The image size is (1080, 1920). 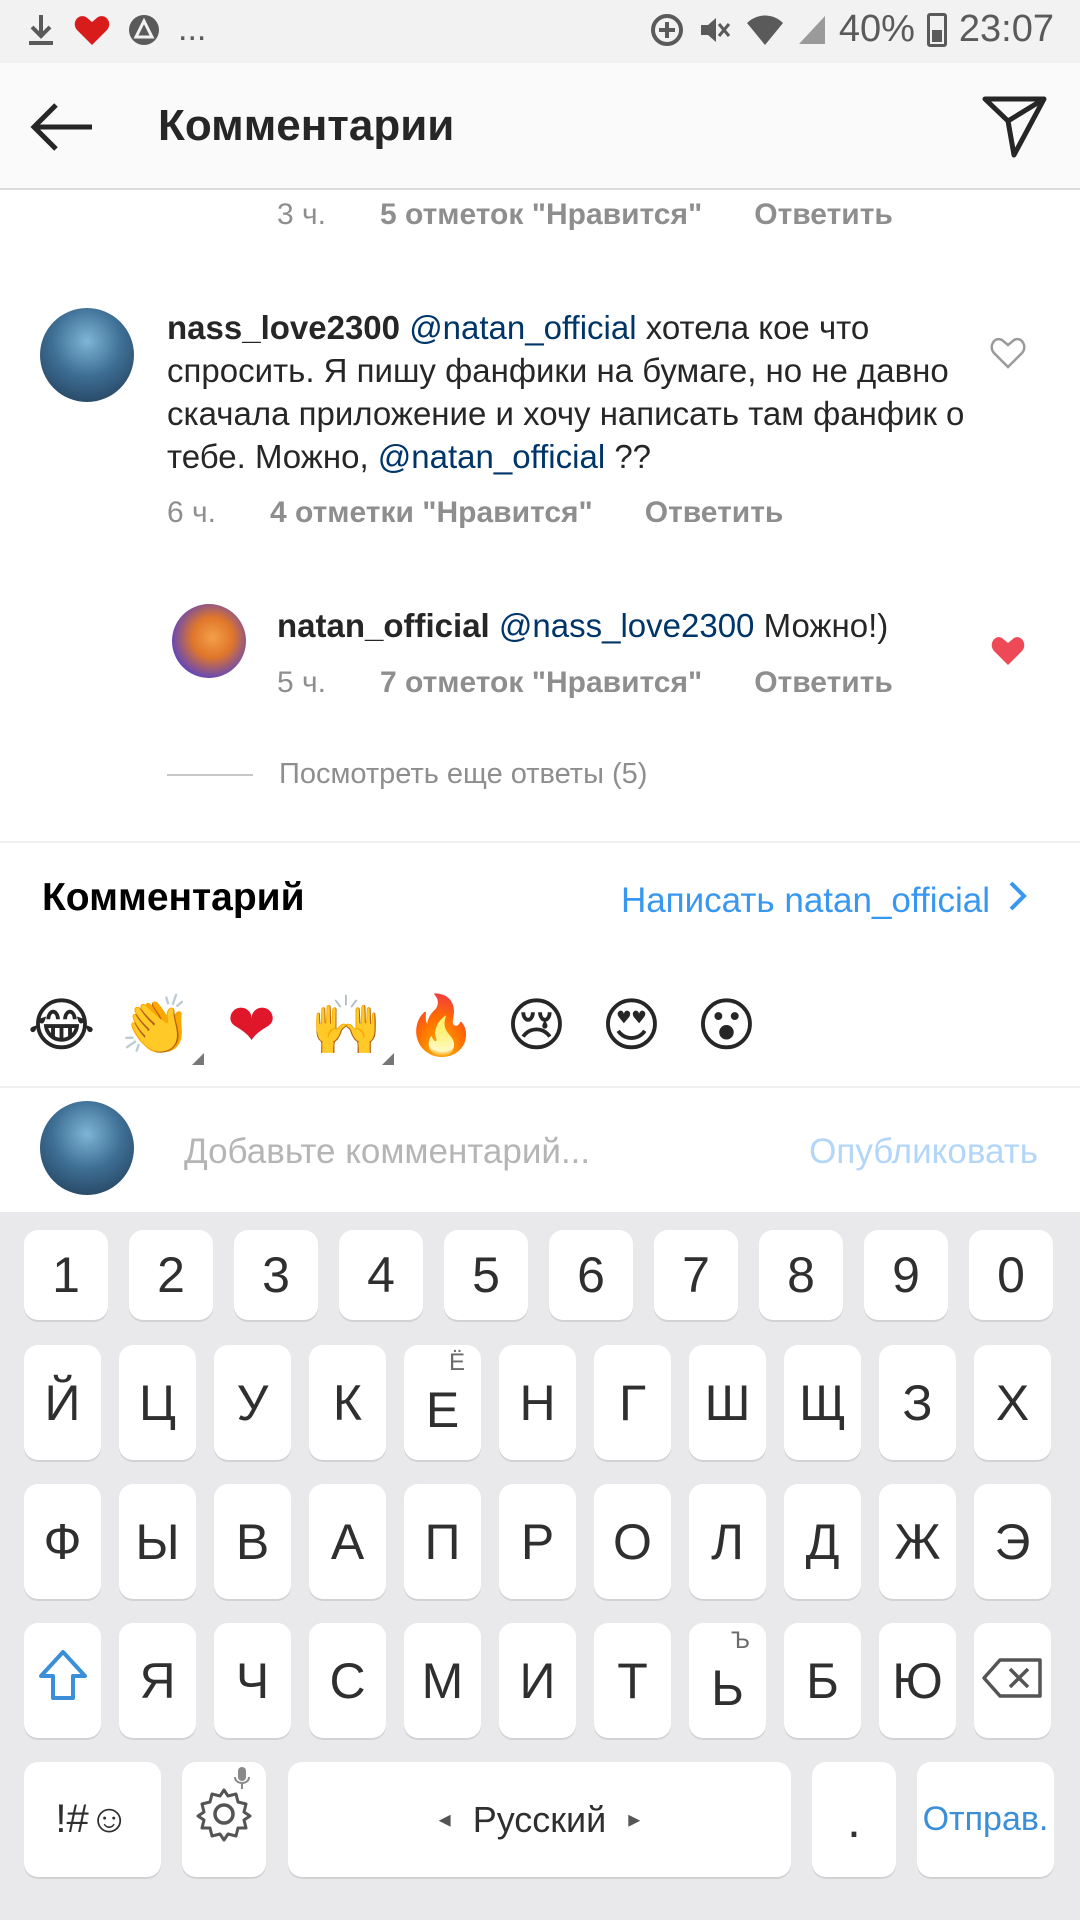 What do you see at coordinates (224, 1819) in the screenshot?
I see `keyboard-settings-key` at bounding box center [224, 1819].